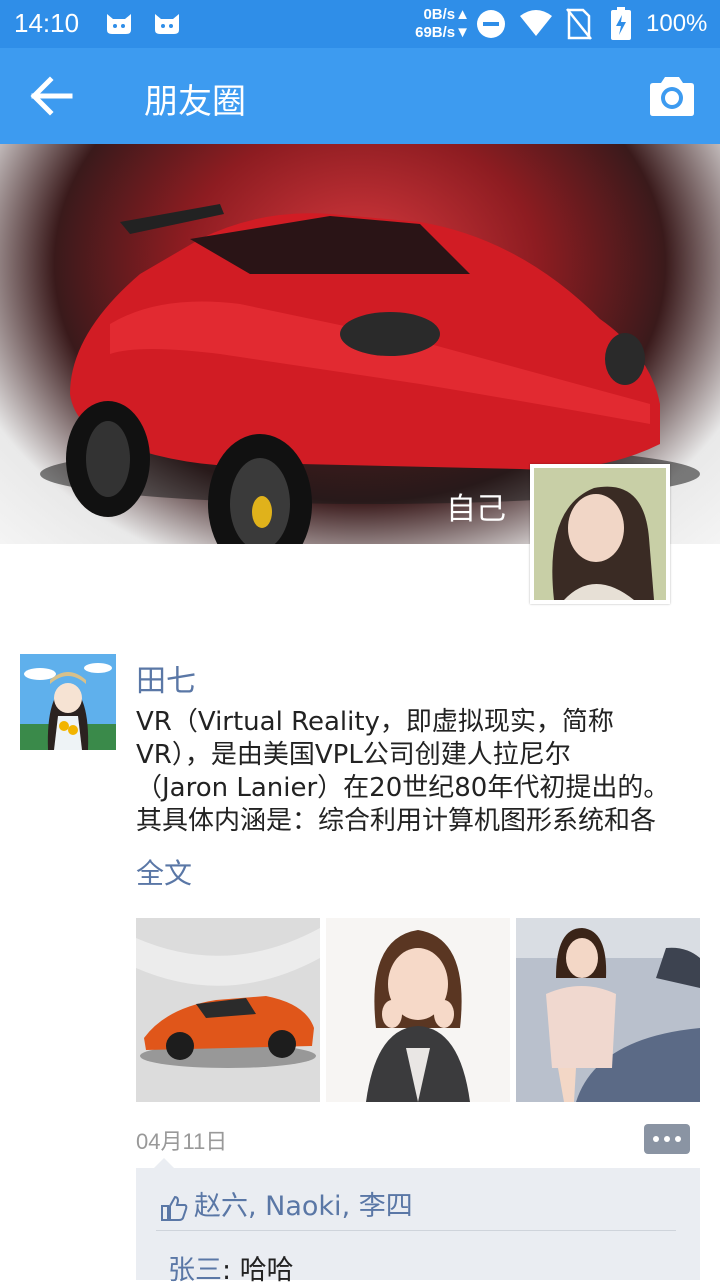 The height and width of the screenshot is (1287, 720). Describe the element at coordinates (47, 23) in the screenshot. I see `status-time: 14:10` at that location.